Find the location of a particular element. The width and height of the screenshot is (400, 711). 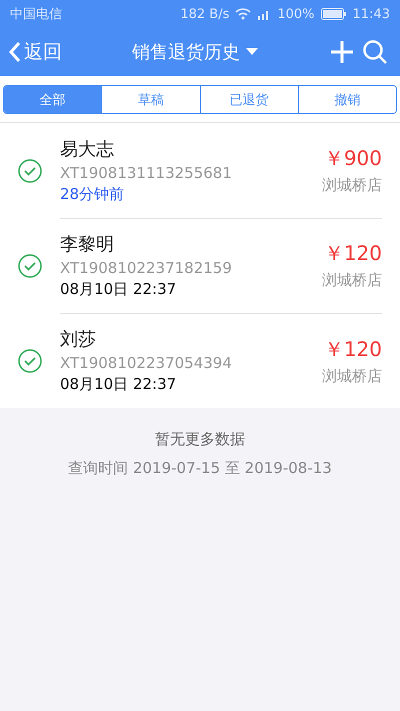

customer-name: 刘莎 is located at coordinates (78, 339).